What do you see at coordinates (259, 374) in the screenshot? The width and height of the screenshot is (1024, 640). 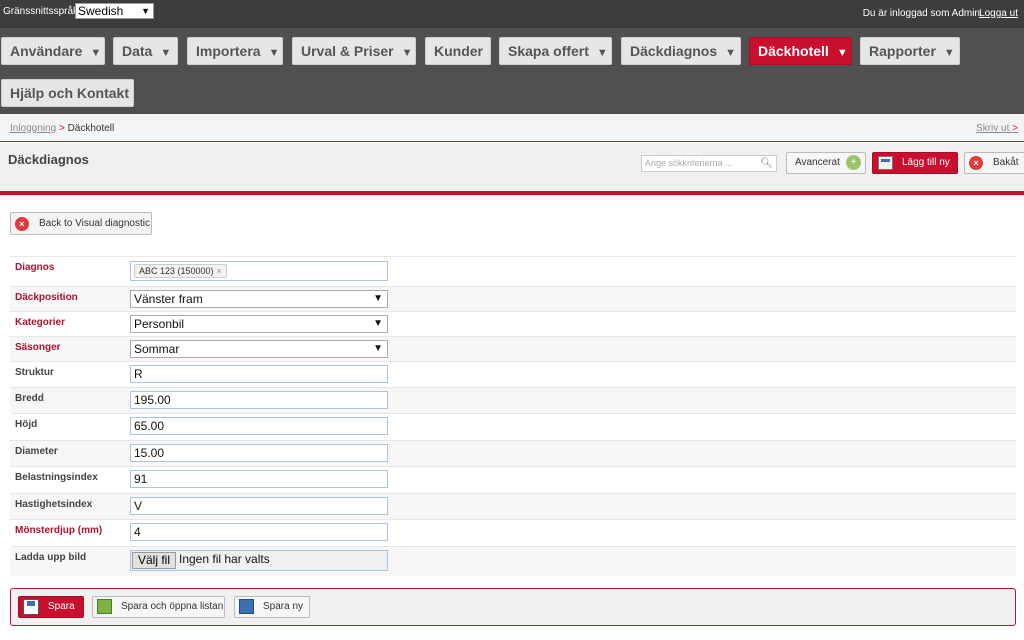 I see `struktur-input: R` at bounding box center [259, 374].